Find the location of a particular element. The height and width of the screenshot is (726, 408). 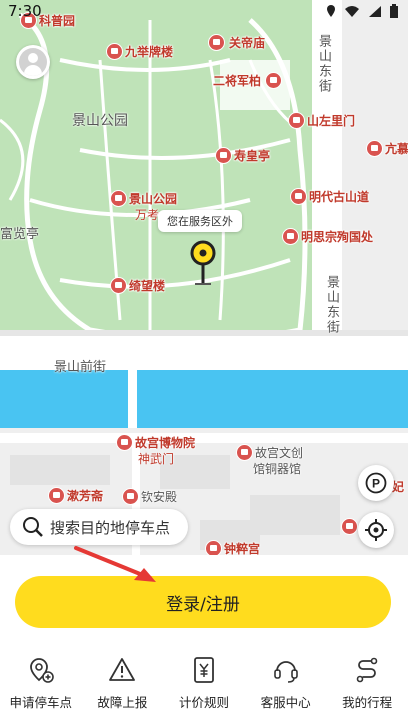

parking-icon: P is located at coordinates (376, 483).